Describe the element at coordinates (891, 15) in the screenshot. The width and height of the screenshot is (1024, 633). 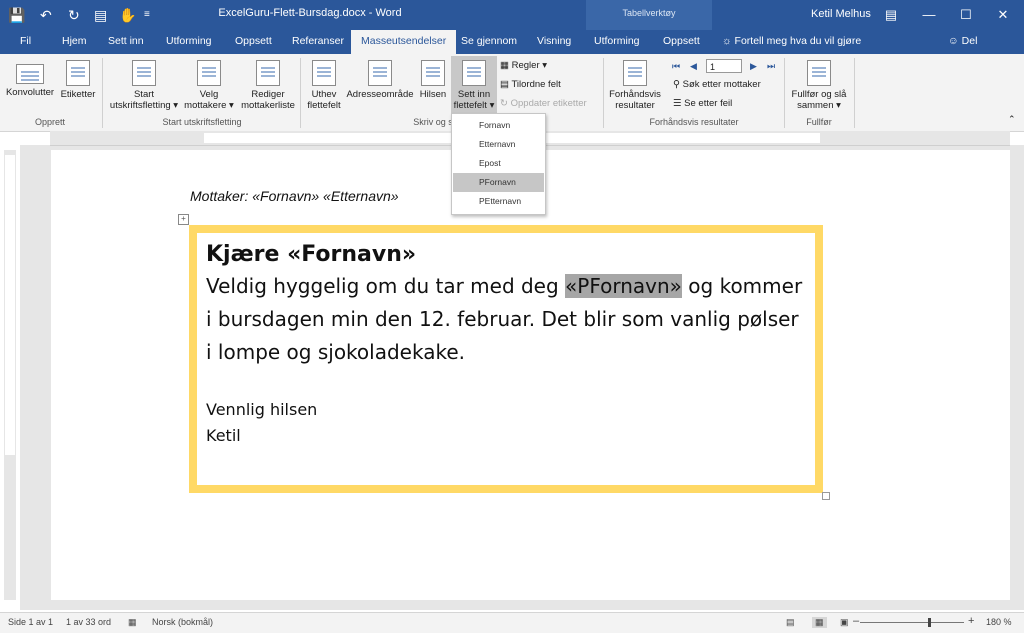
I see `ribbon-display-icon: ▤` at that location.